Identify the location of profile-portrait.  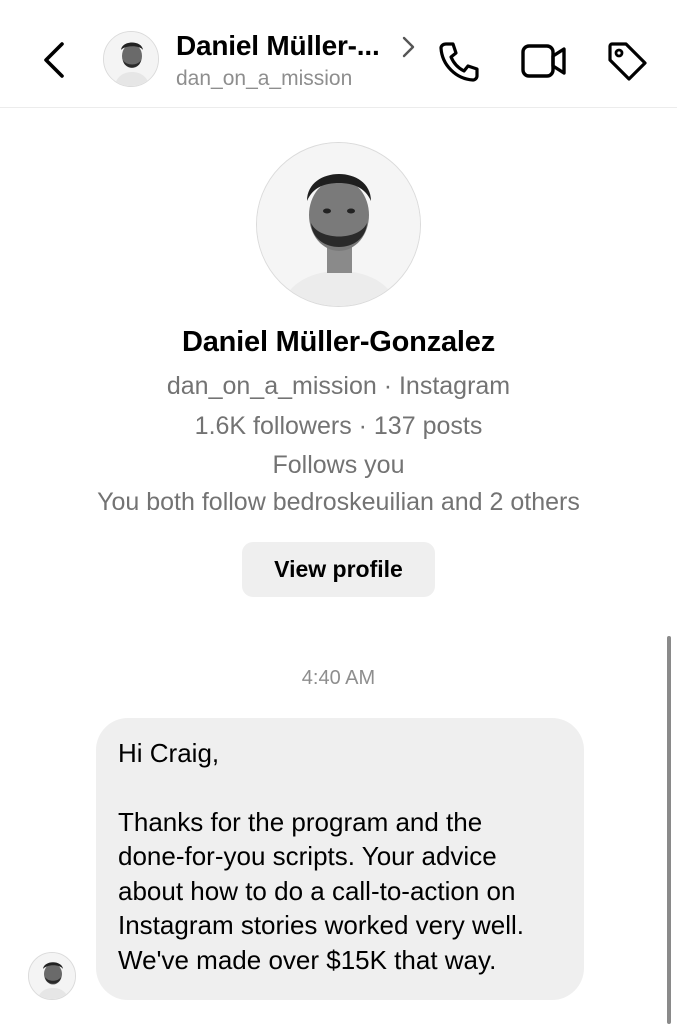
(338, 224).